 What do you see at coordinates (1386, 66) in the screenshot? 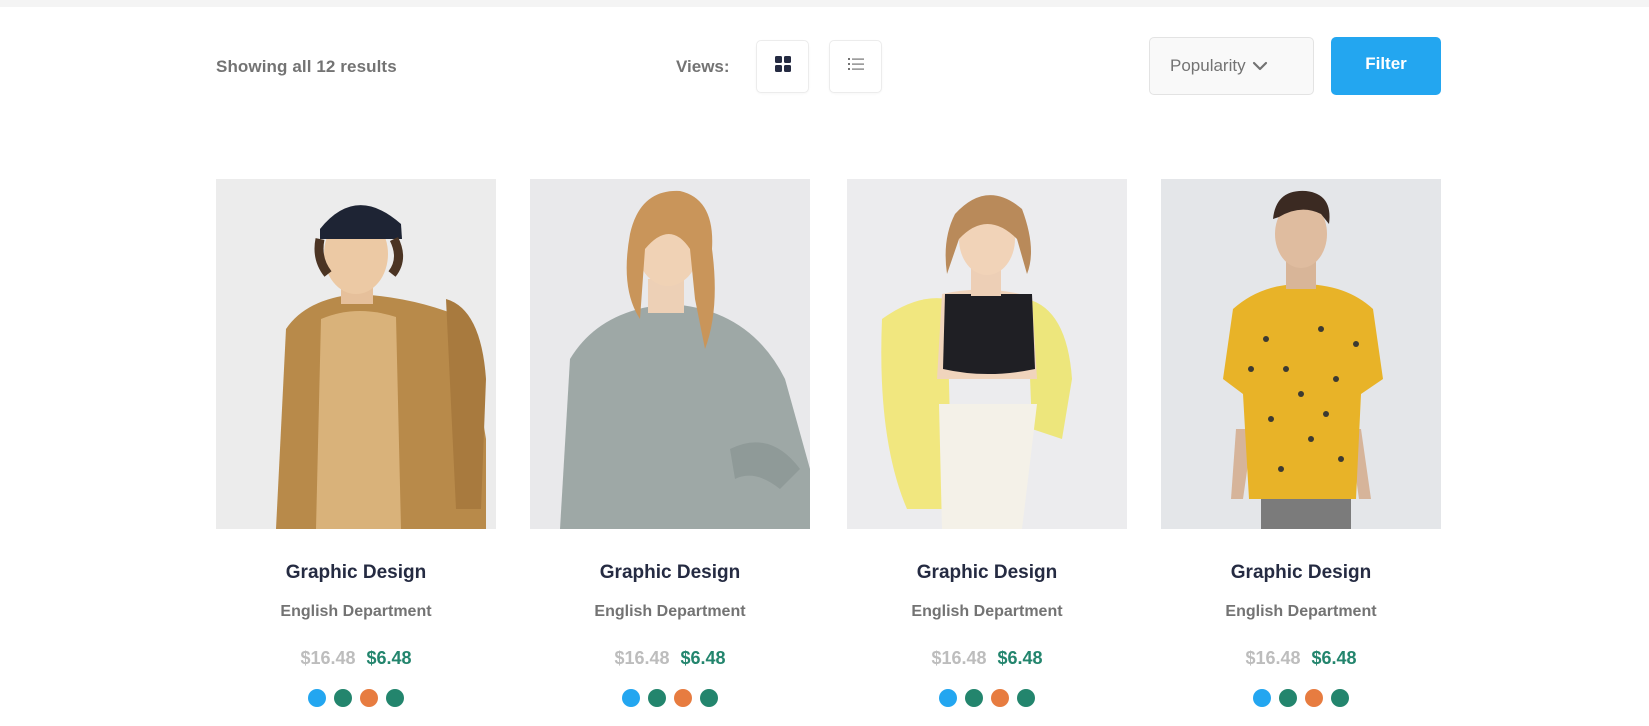
I see `filter-button: Filter` at bounding box center [1386, 66].